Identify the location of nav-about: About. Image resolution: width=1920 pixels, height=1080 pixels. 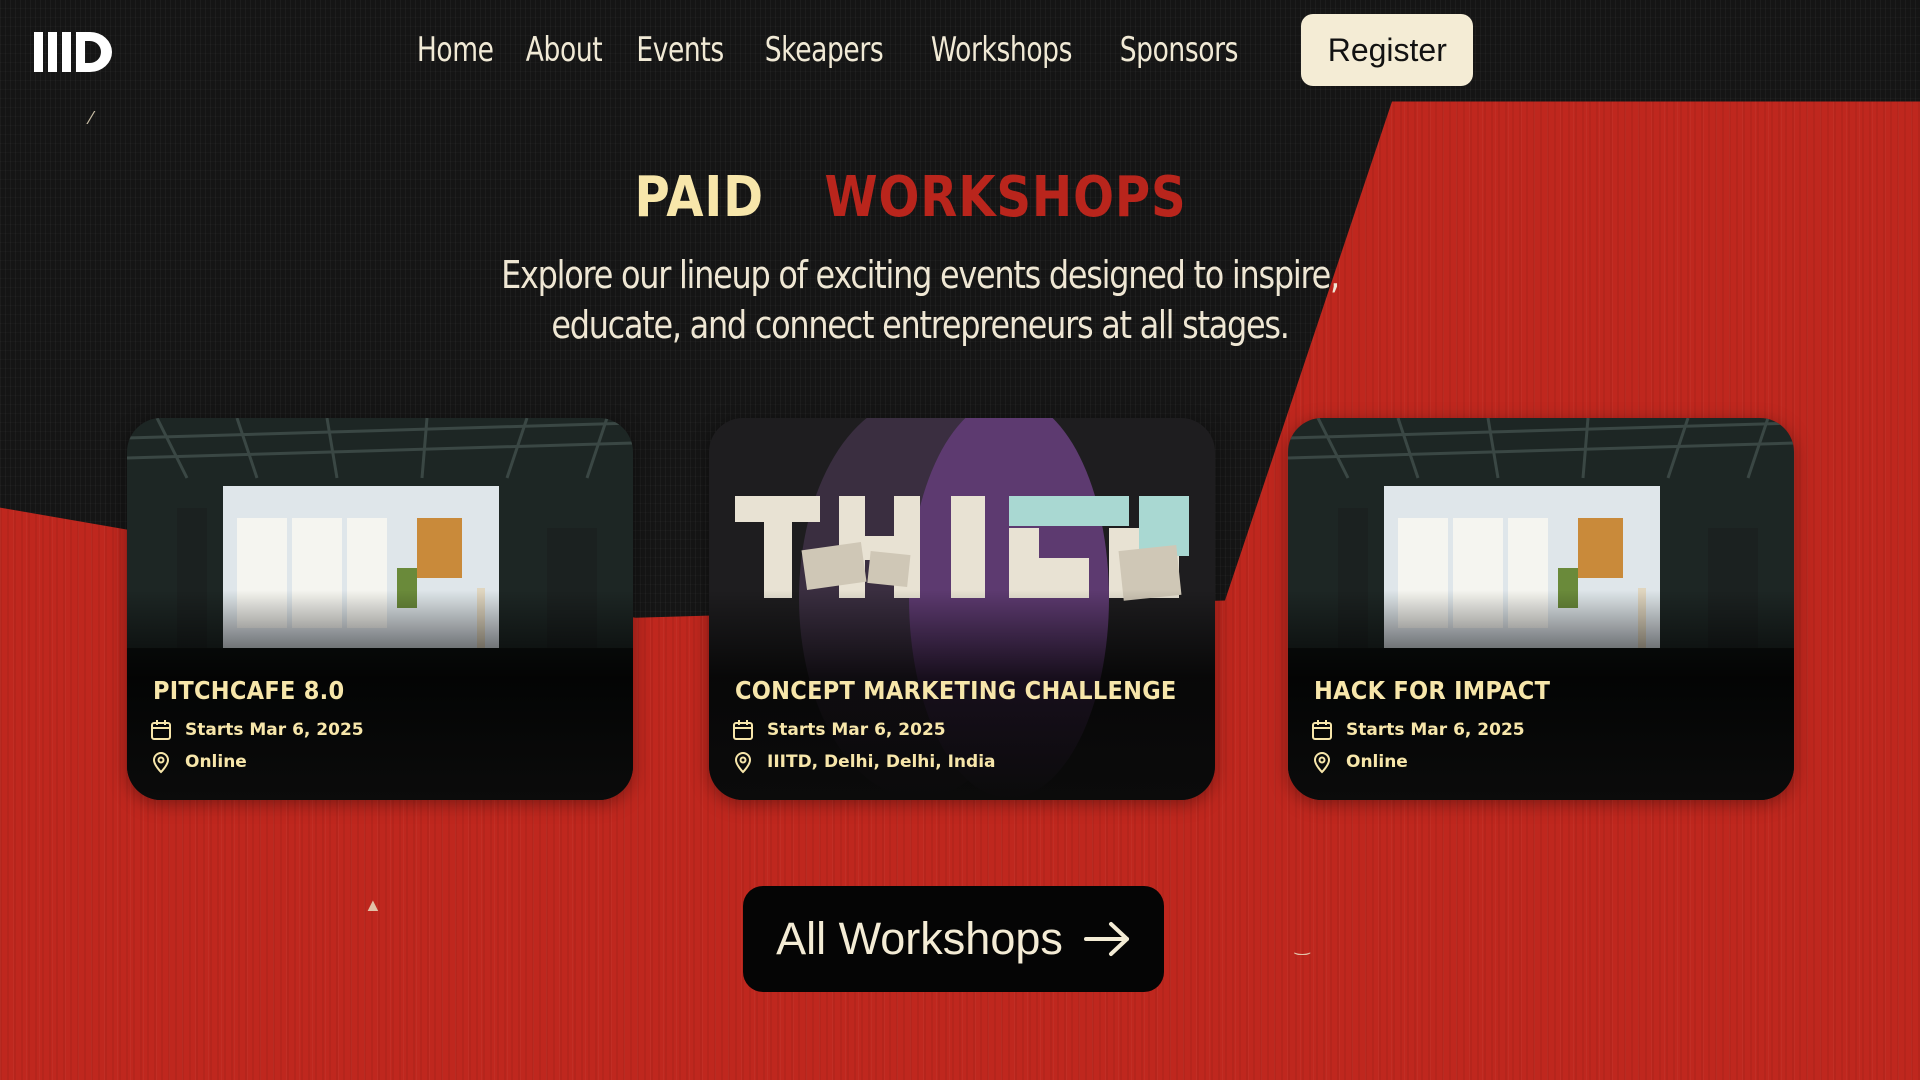
(564, 50).